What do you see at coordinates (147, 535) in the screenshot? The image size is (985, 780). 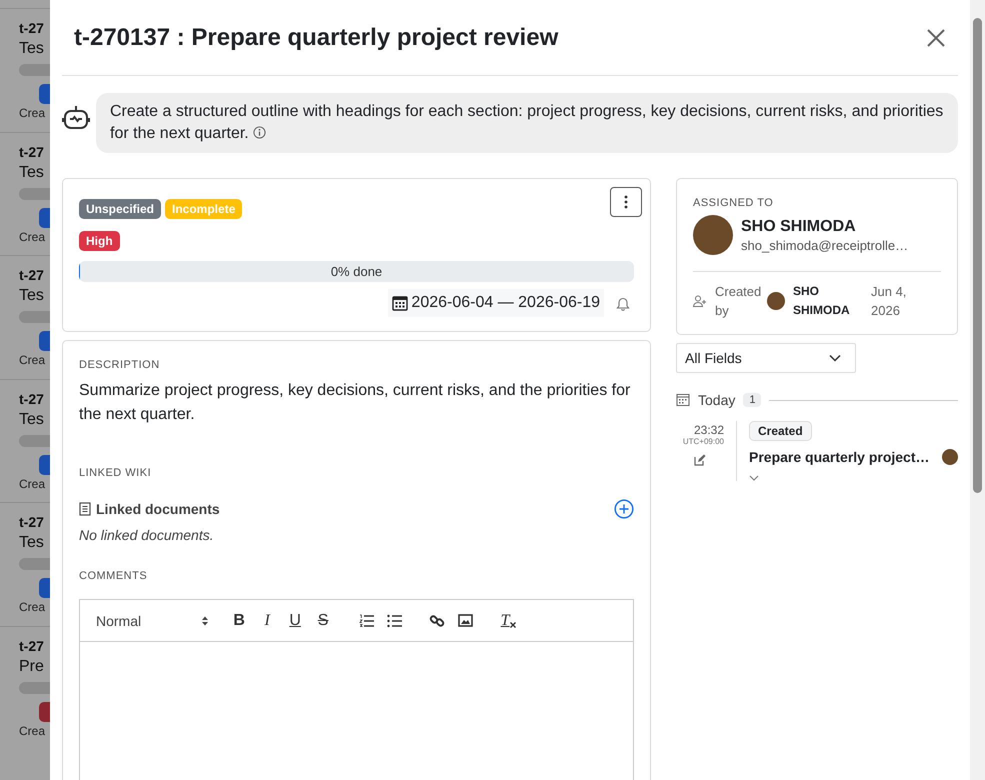 I see `empty-message: No linked documents.` at bounding box center [147, 535].